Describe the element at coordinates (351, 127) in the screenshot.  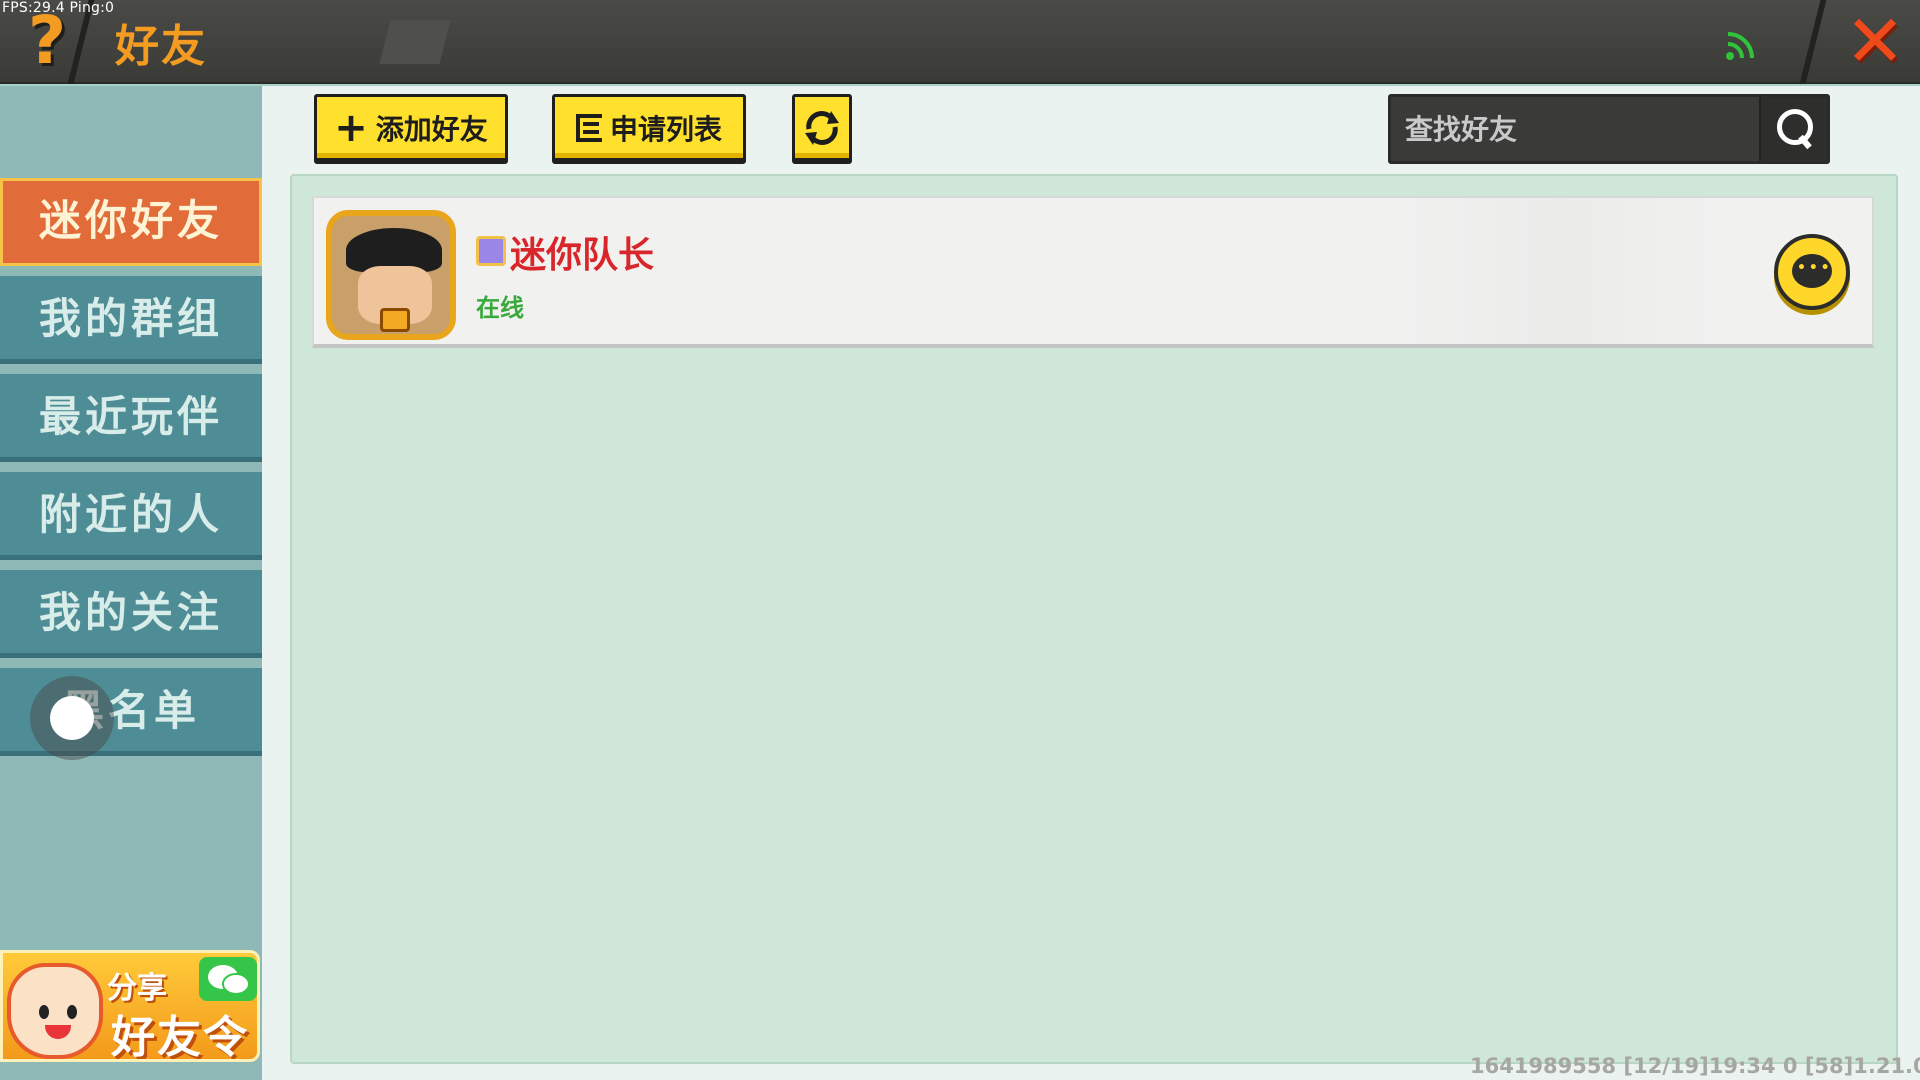
I see `plus-icon: +` at that location.